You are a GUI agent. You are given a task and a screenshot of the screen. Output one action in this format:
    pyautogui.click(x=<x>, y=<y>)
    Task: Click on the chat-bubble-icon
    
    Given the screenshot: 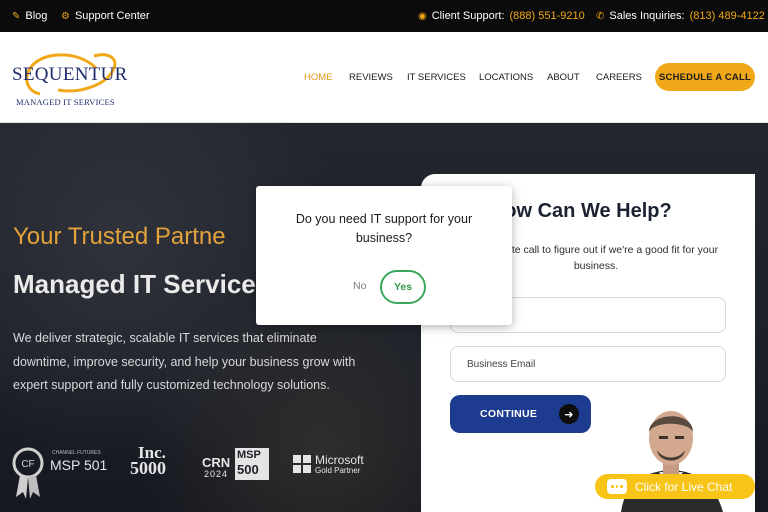 What is the action you would take?
    pyautogui.click(x=617, y=486)
    